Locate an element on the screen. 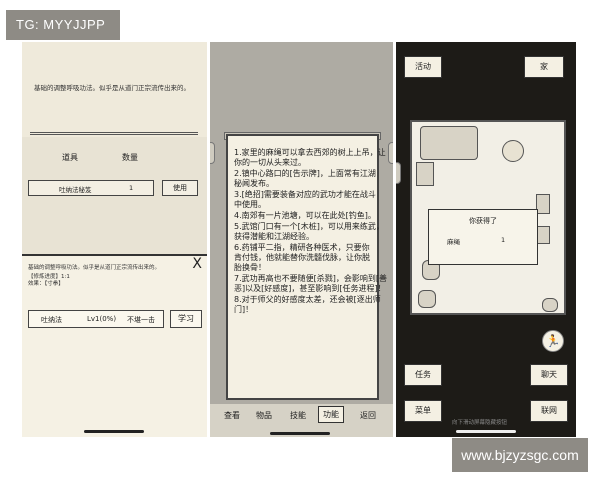  tip-line: 5.武馆门口有一个[木桩]，可以用来练武， is located at coordinates (309, 226).